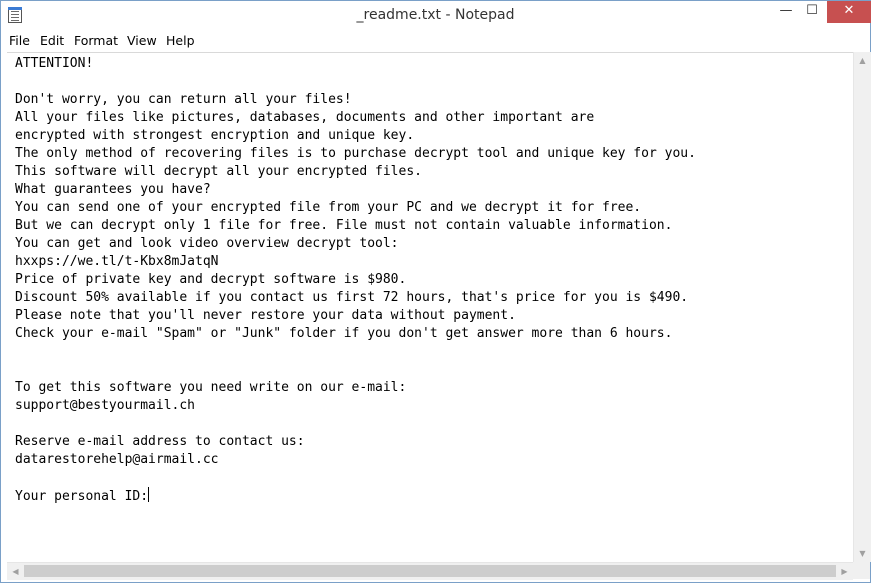  I want to click on minimize-button: —, so click(786, 12).